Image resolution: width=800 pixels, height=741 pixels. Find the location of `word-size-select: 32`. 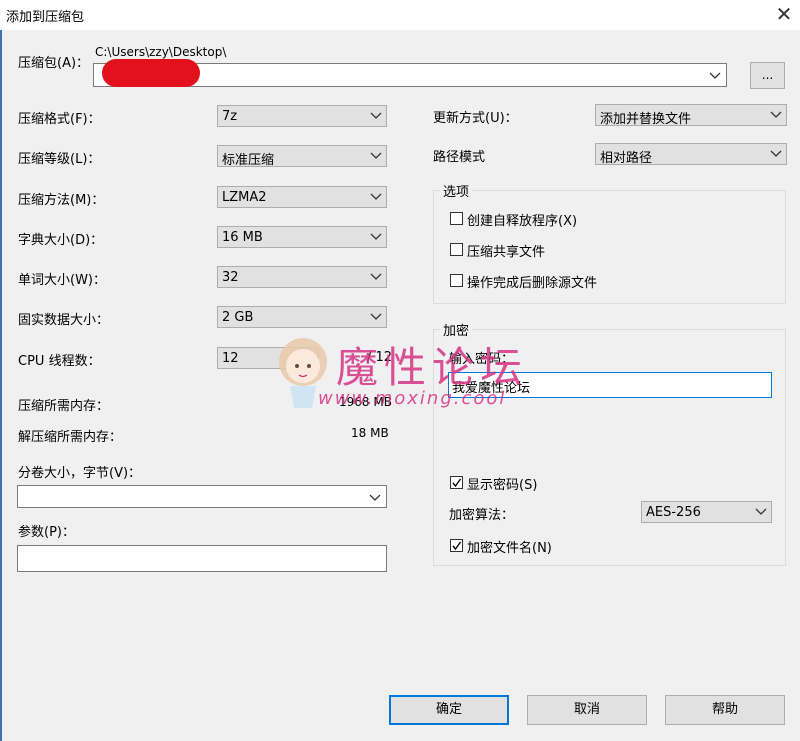

word-size-select: 32 is located at coordinates (302, 277).